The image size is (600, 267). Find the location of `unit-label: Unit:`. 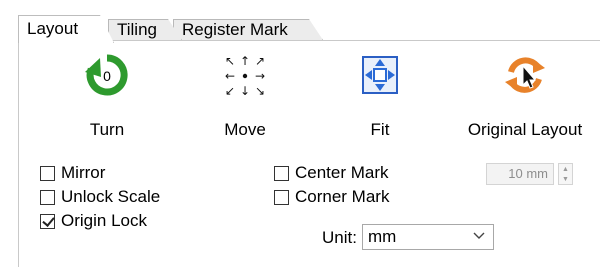

unit-label: Unit: is located at coordinates (339, 237).